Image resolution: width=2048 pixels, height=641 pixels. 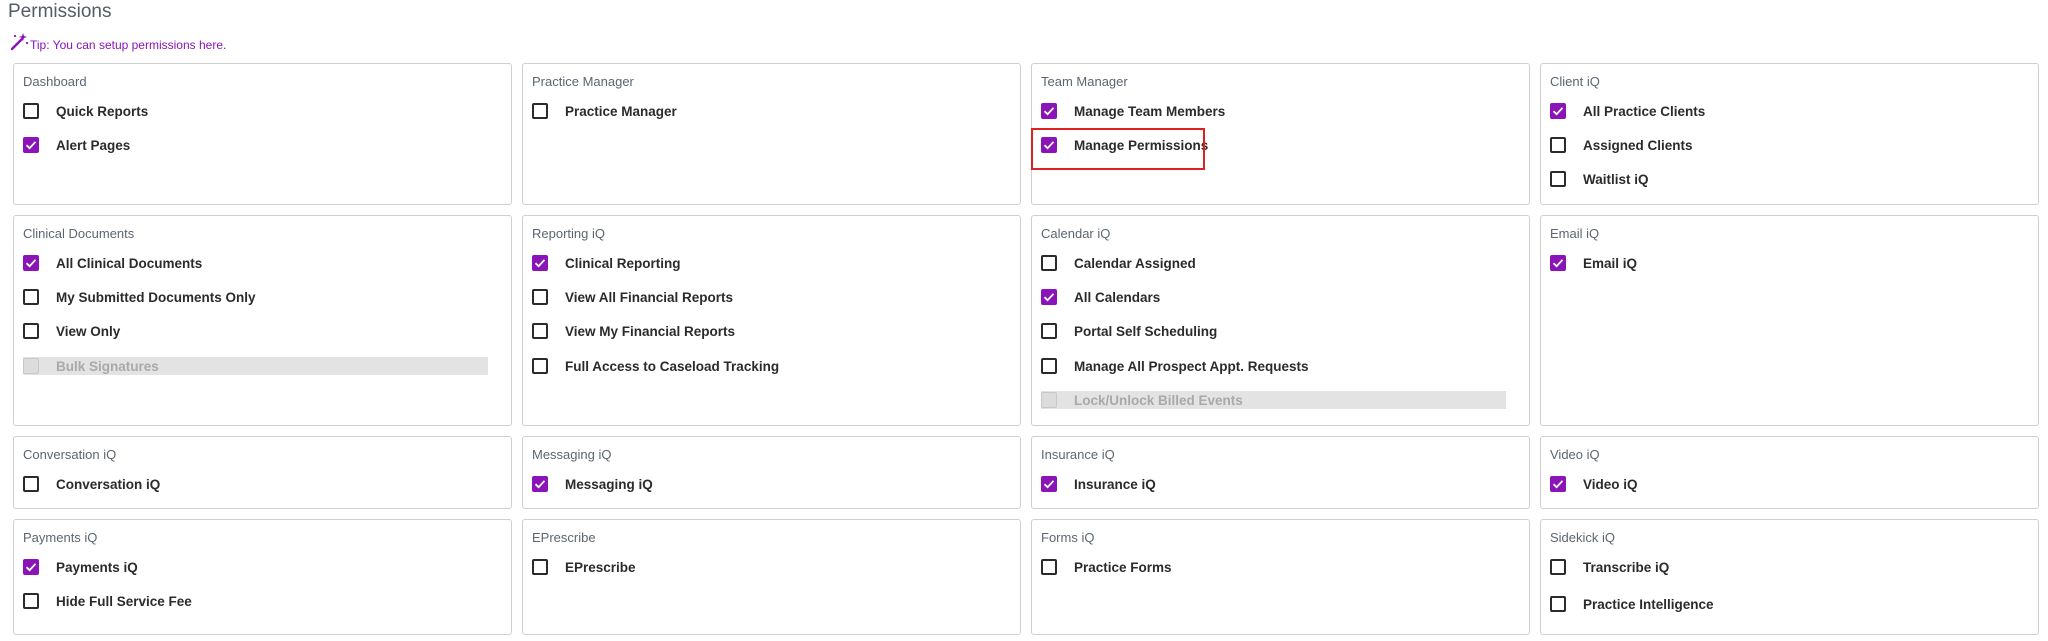 What do you see at coordinates (1118, 263) in the screenshot?
I see `permission-calendar-assigned: Calendar Assigned` at bounding box center [1118, 263].